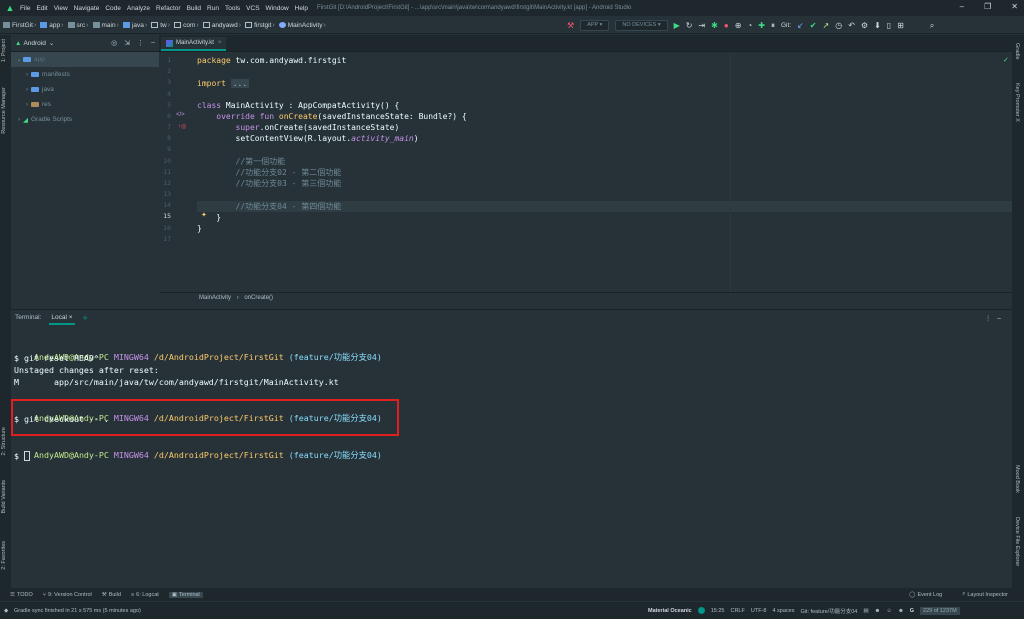 The width and height of the screenshot is (1024, 619). I want to click on device-select: NO DEVICES ▾, so click(641, 25).